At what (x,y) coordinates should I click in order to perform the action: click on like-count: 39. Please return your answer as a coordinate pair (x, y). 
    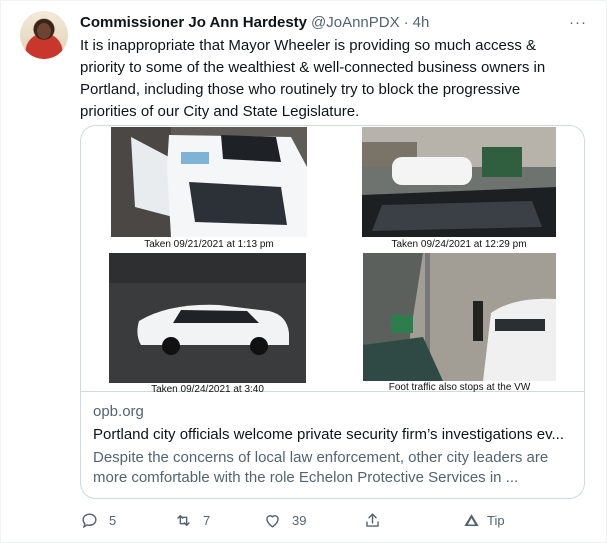
    Looking at the image, I should click on (299, 520).